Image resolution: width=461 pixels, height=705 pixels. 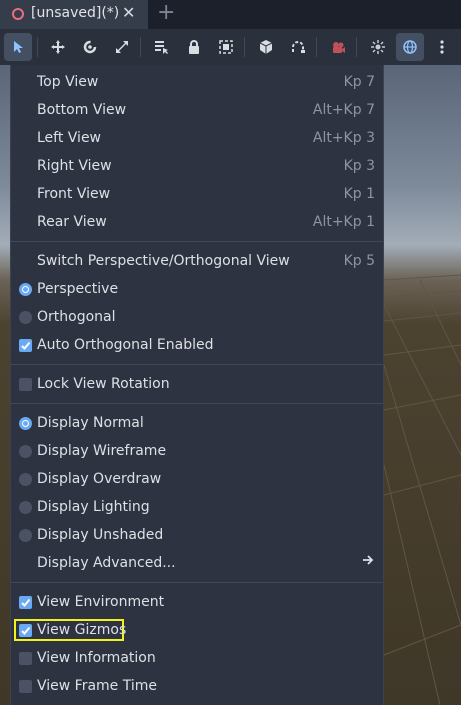 I want to click on move-tool-button, so click(x=58, y=47).